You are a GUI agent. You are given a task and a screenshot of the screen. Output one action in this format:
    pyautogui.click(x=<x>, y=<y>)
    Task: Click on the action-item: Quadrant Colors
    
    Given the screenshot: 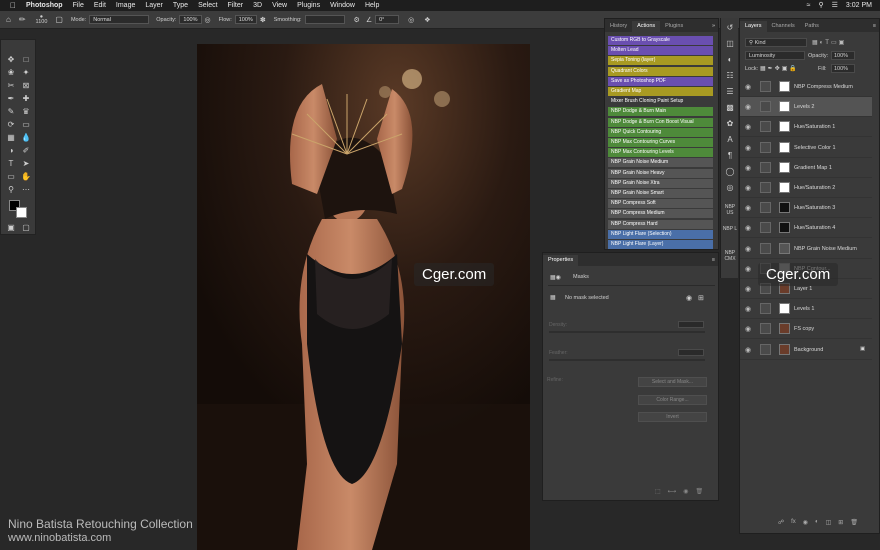 What is the action you would take?
    pyautogui.click(x=660, y=71)
    